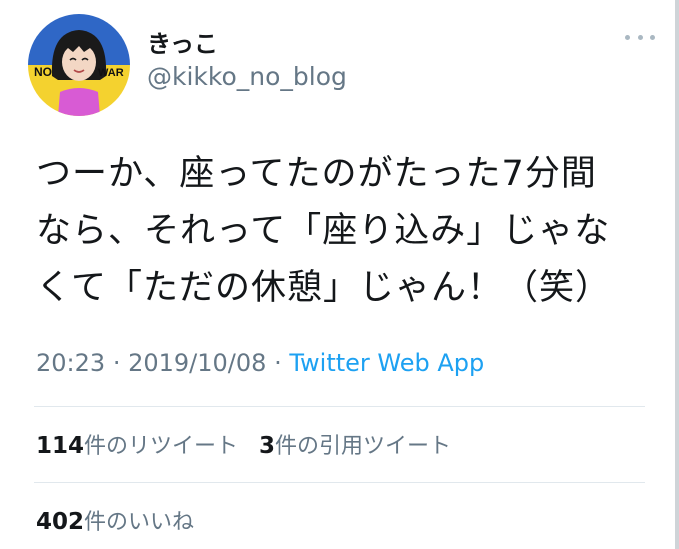  I want to click on retweets-stat: 114件のリツイート, so click(137, 446).